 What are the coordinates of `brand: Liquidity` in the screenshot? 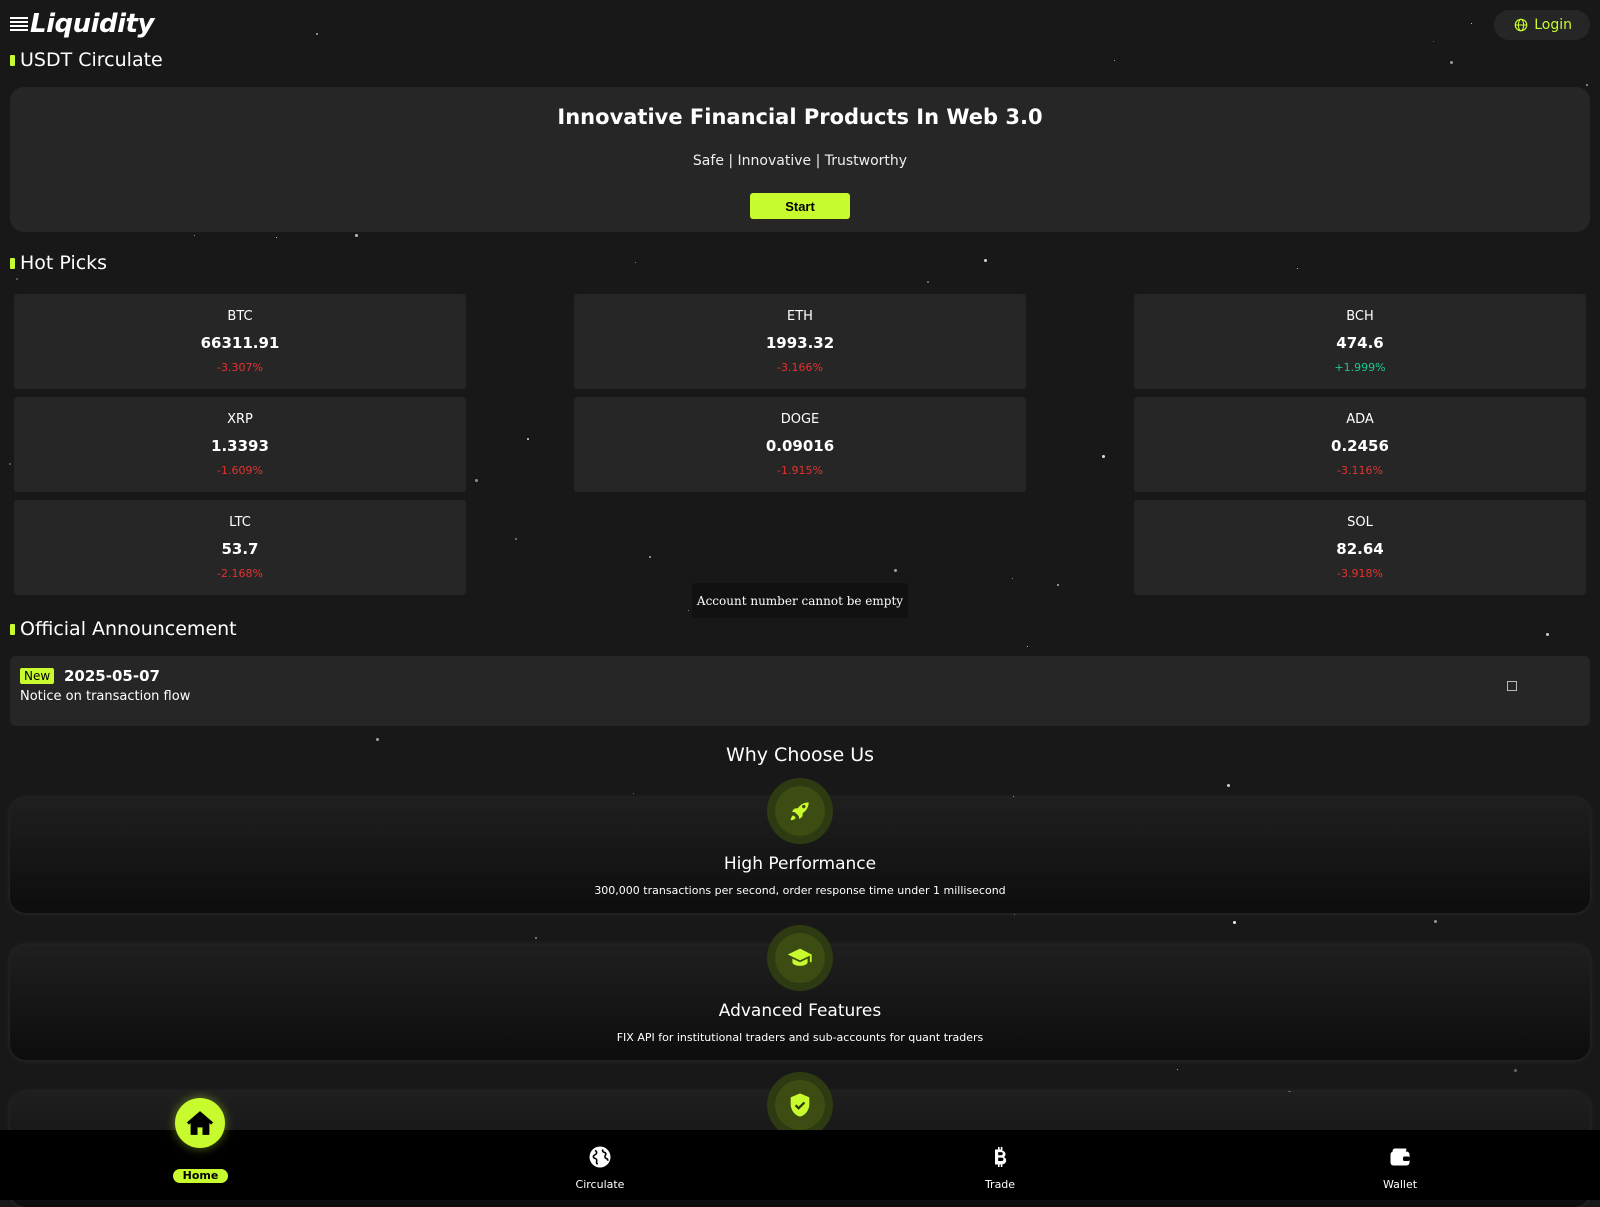 It's located at (82, 24).